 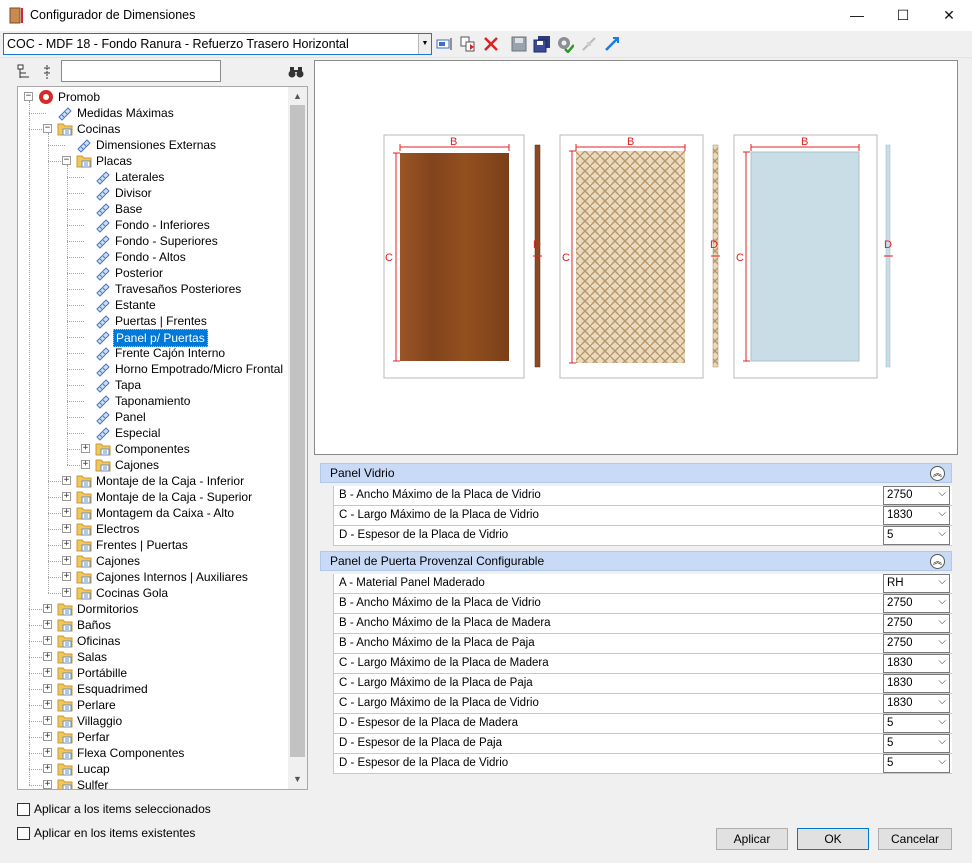 What do you see at coordinates (153, 641) in the screenshot?
I see `tree-item: + Oficinas` at bounding box center [153, 641].